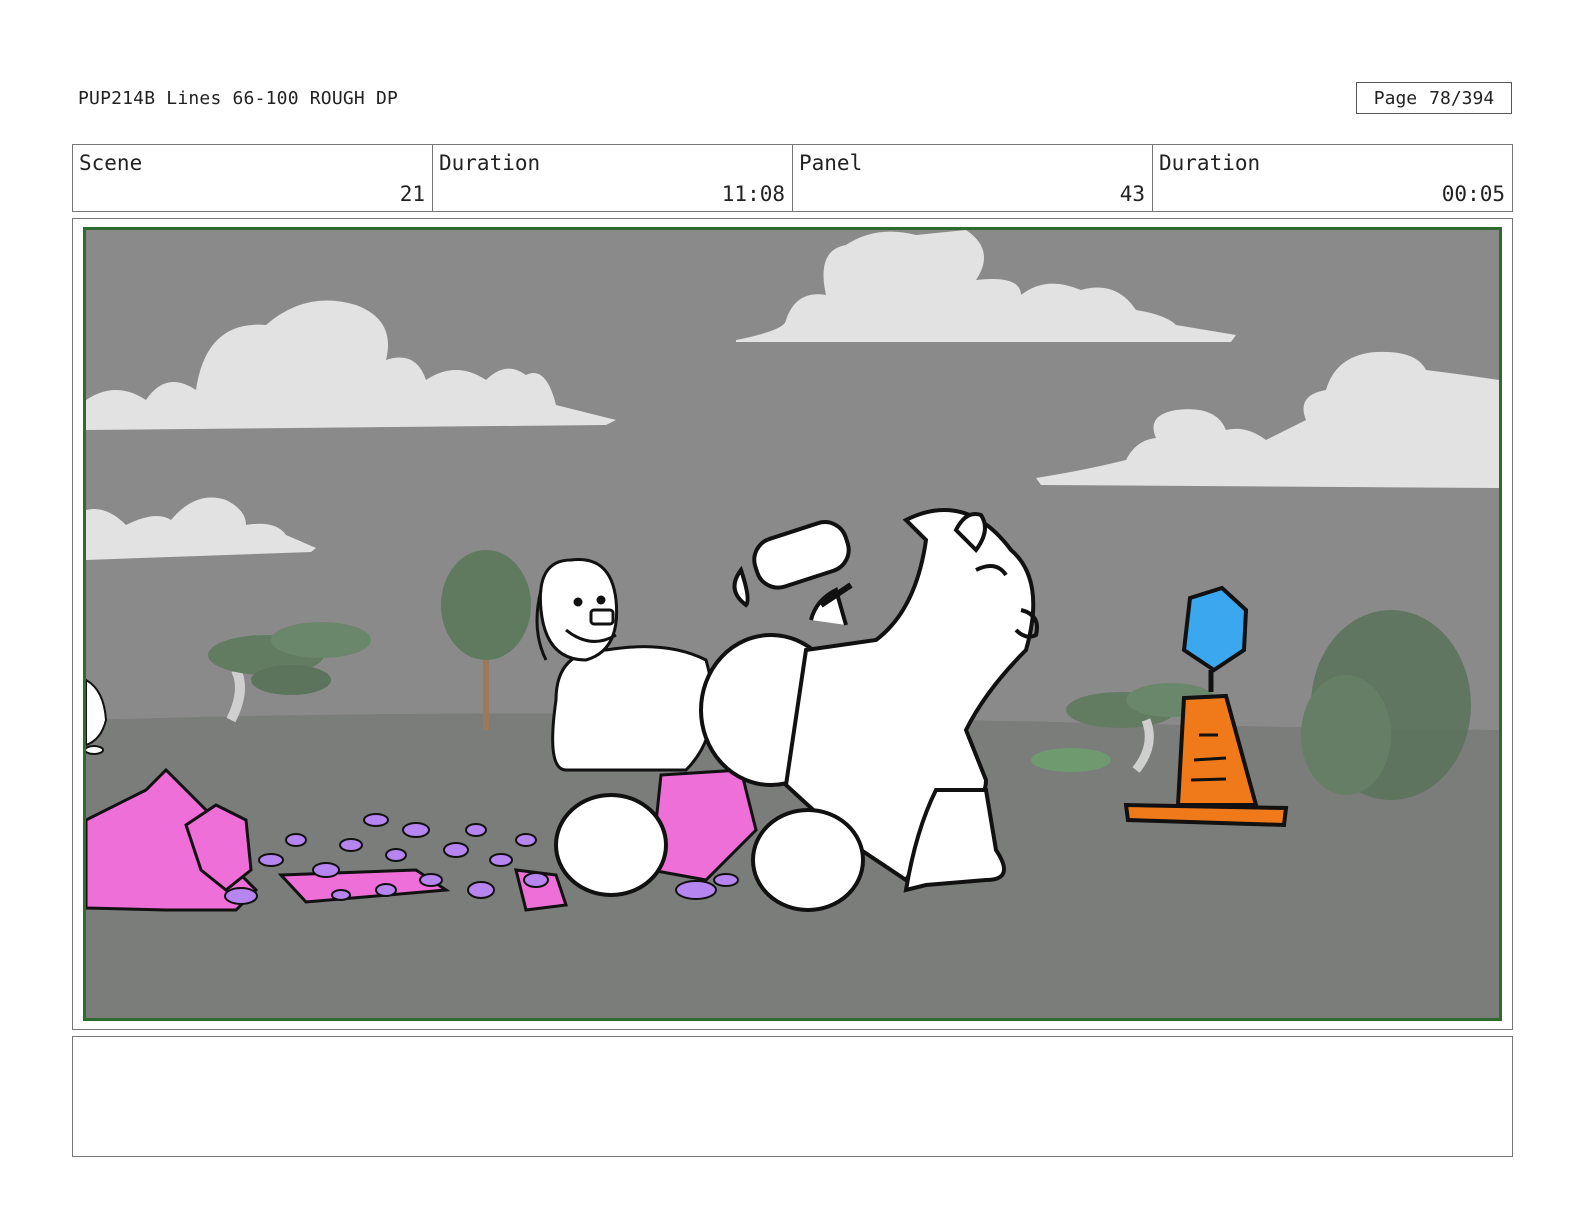 The height and width of the screenshot is (1225, 1582). Describe the element at coordinates (412, 194) in the screenshot. I see `scene-value: 21` at that location.